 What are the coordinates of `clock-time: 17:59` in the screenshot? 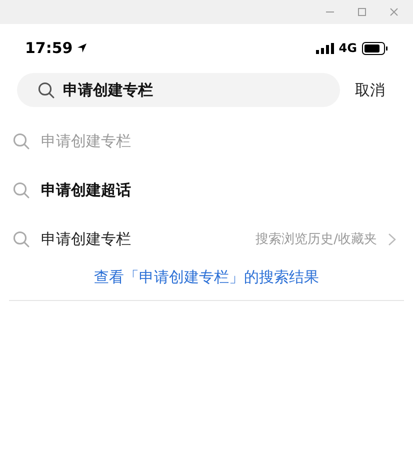 It's located at (49, 48).